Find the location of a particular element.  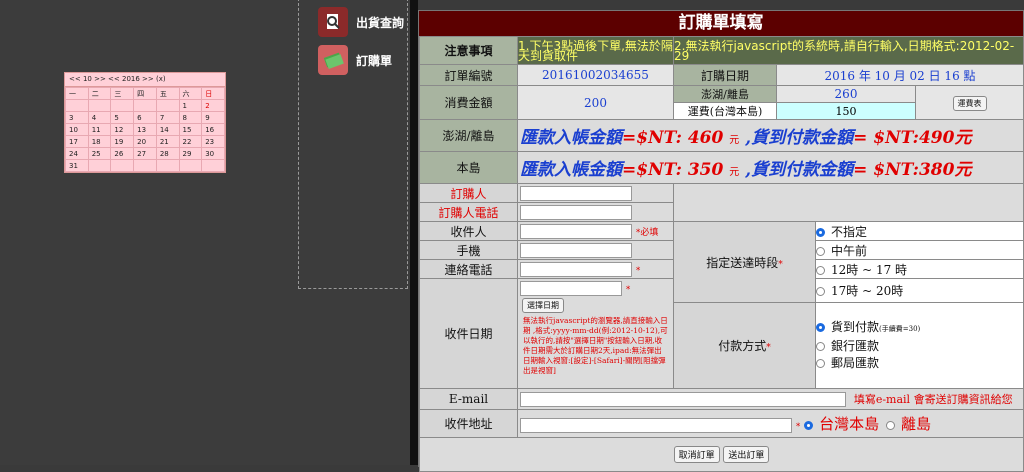

day-cell: 6 is located at coordinates (145, 117).